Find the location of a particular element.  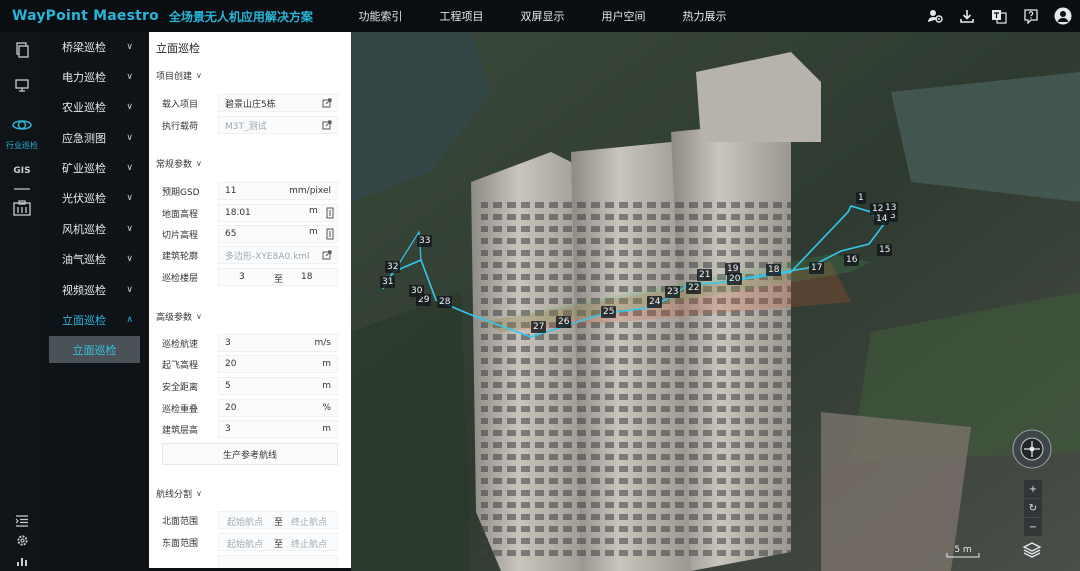

iconbar-files is located at coordinates (22, 52).